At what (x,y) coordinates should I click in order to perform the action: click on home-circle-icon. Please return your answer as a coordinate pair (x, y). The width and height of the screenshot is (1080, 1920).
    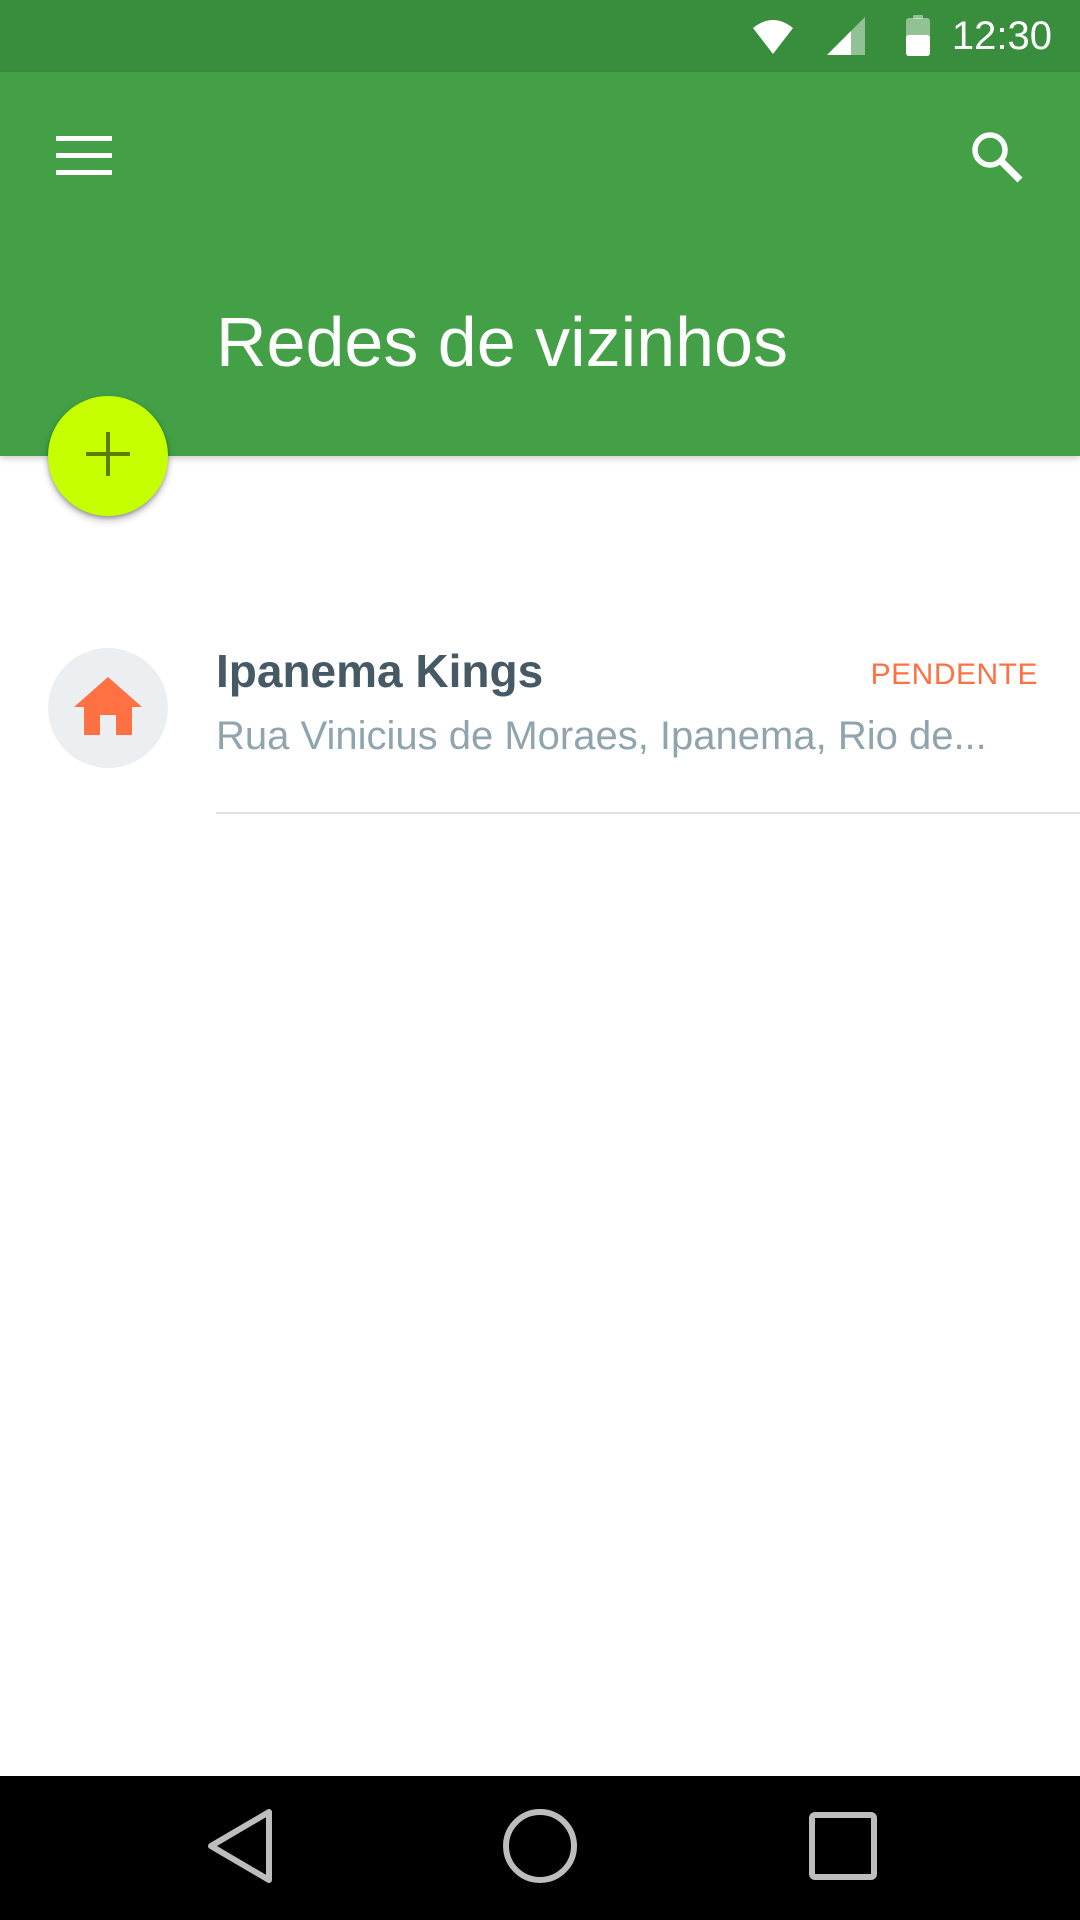
    Looking at the image, I should click on (540, 1848).